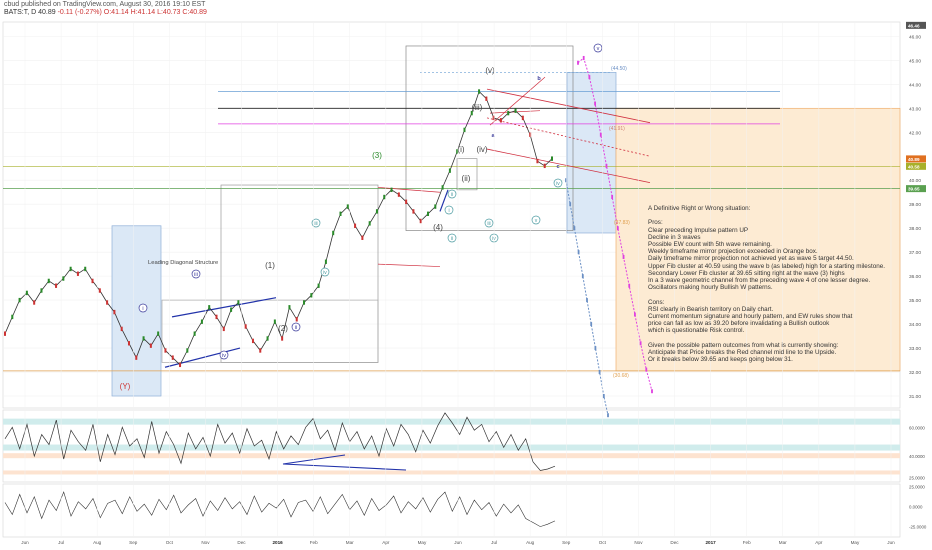 The height and width of the screenshot is (550, 932). Describe the element at coordinates (783, 542) in the screenshot. I see `x-tick-label: Mar` at that location.